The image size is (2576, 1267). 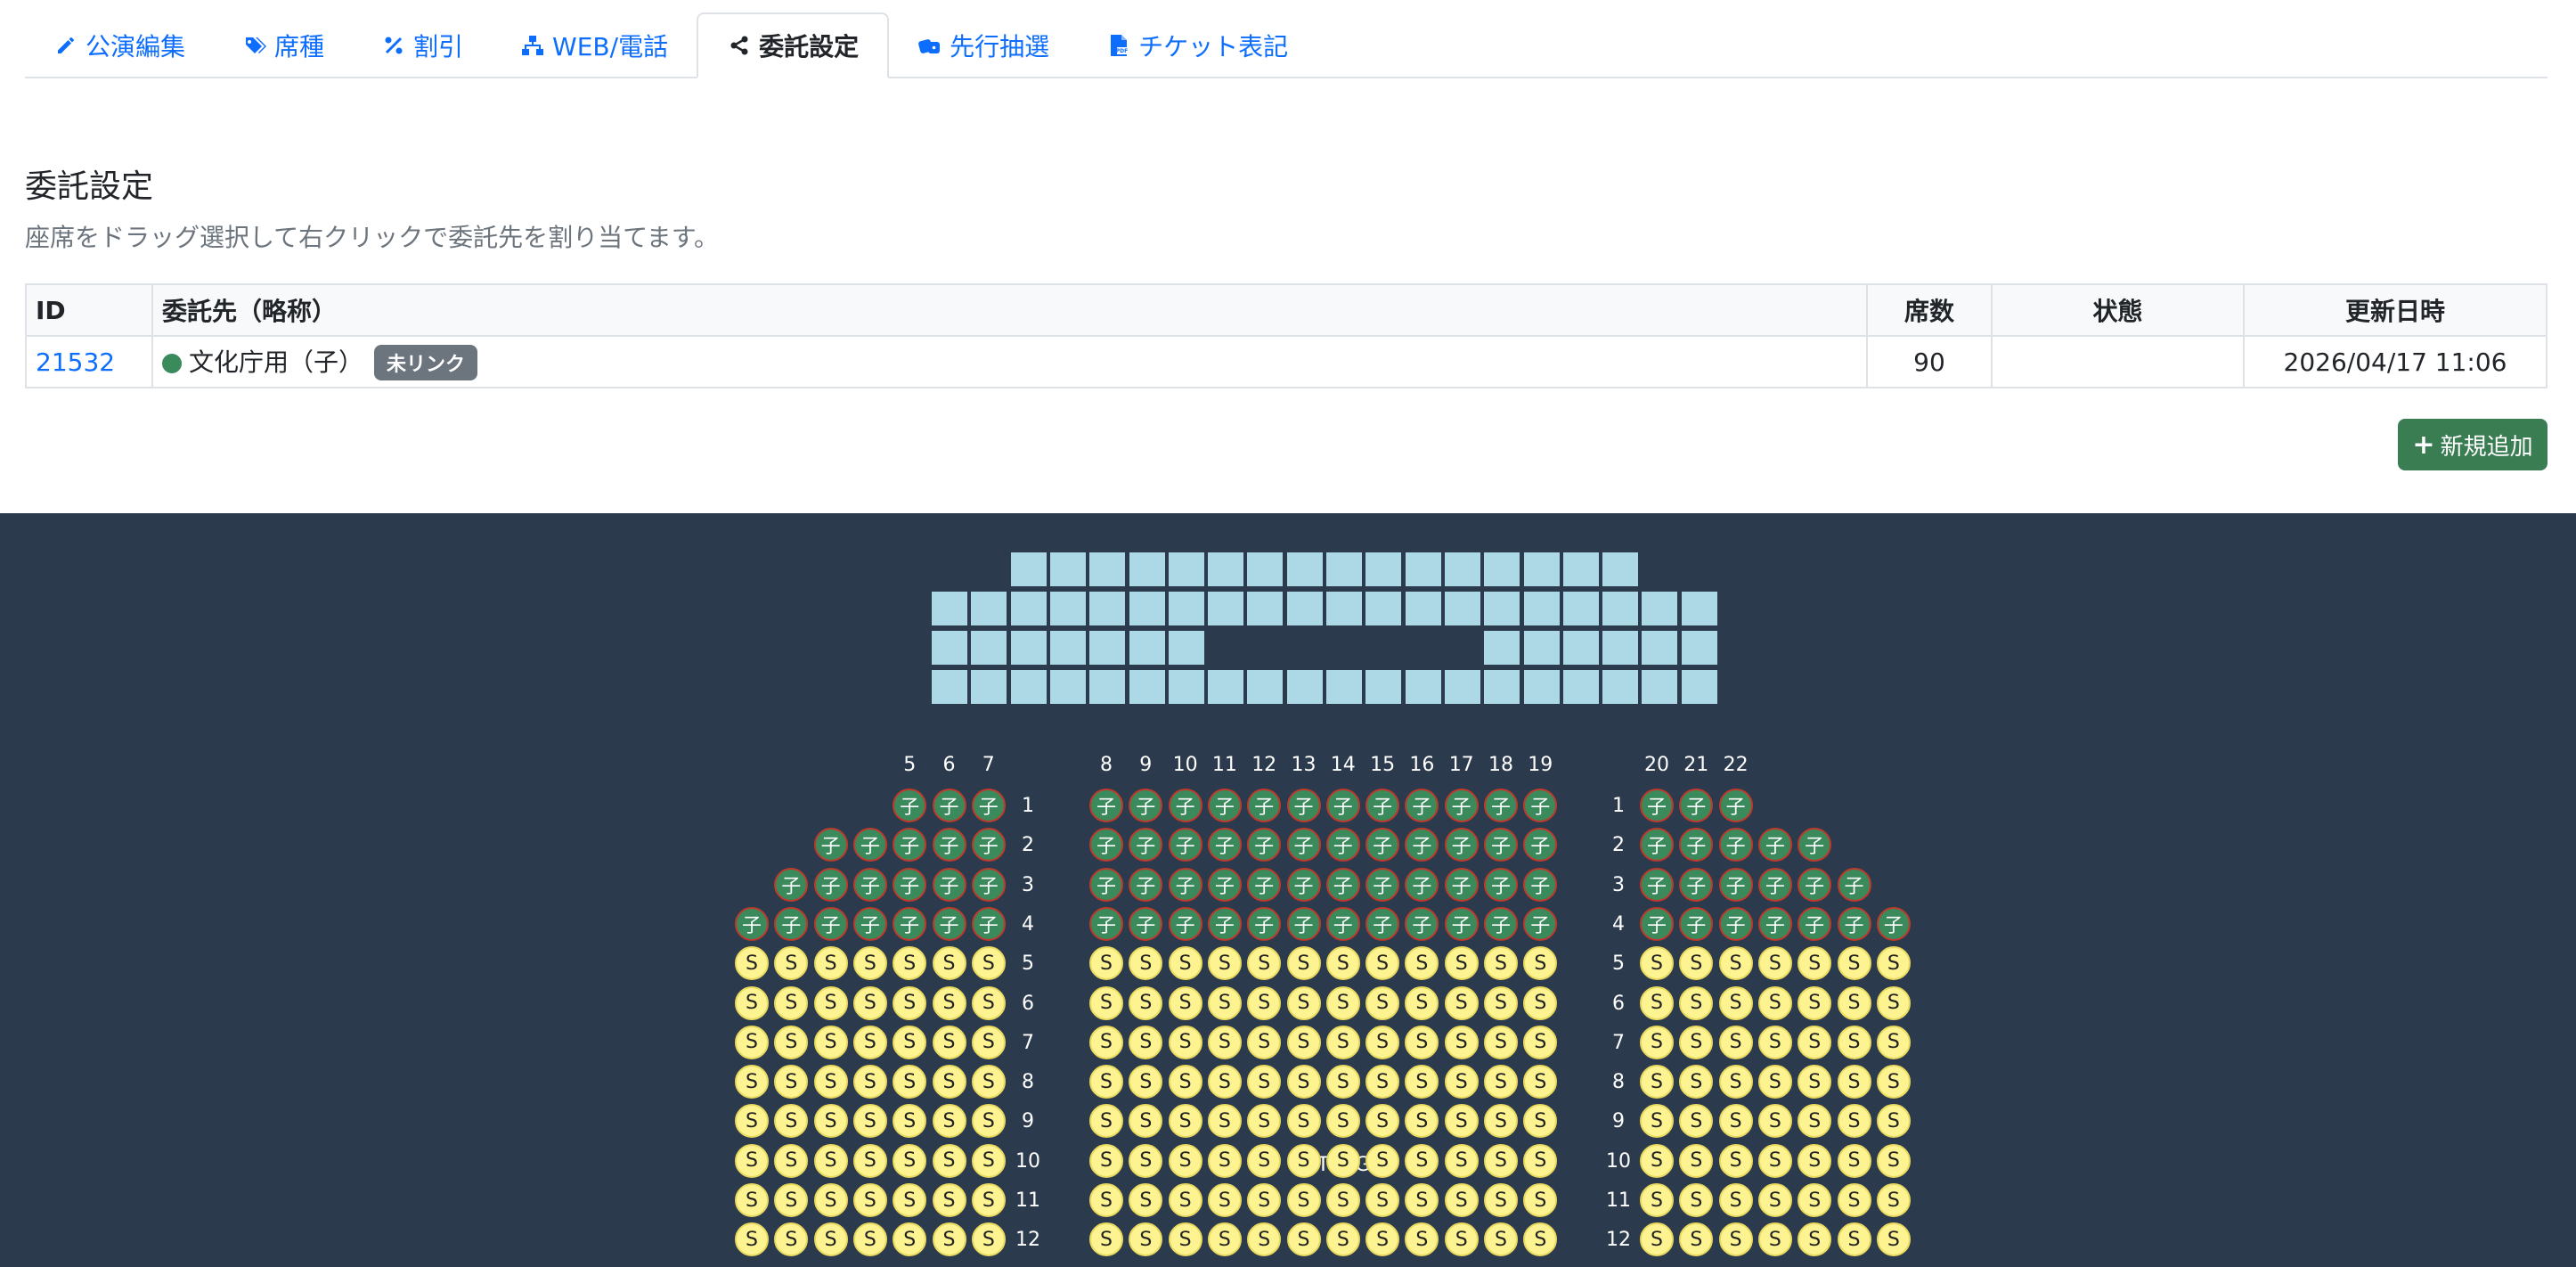 What do you see at coordinates (423, 45) in the screenshot?
I see `tab-discount: 割引` at bounding box center [423, 45].